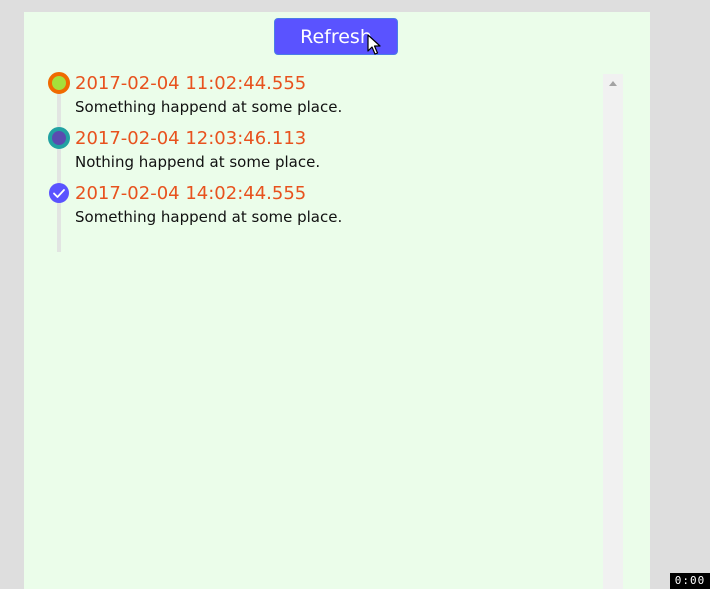  What do you see at coordinates (374, 44) in the screenshot?
I see `mouse-pointer-icon` at bounding box center [374, 44].